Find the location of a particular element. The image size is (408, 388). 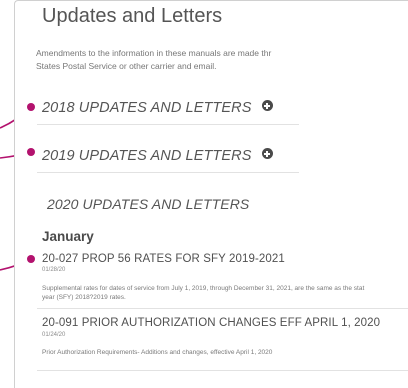

section-2018-toggle: 2018 UPDATES AND LETTERS is located at coordinates (157, 108).